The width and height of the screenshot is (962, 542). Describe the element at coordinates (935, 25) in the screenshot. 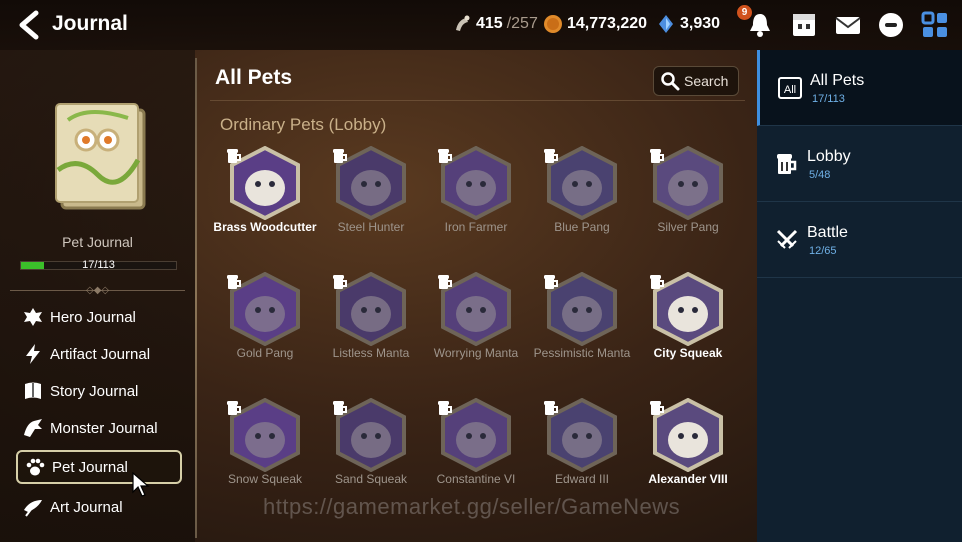

I see `menu-grid-icon` at that location.